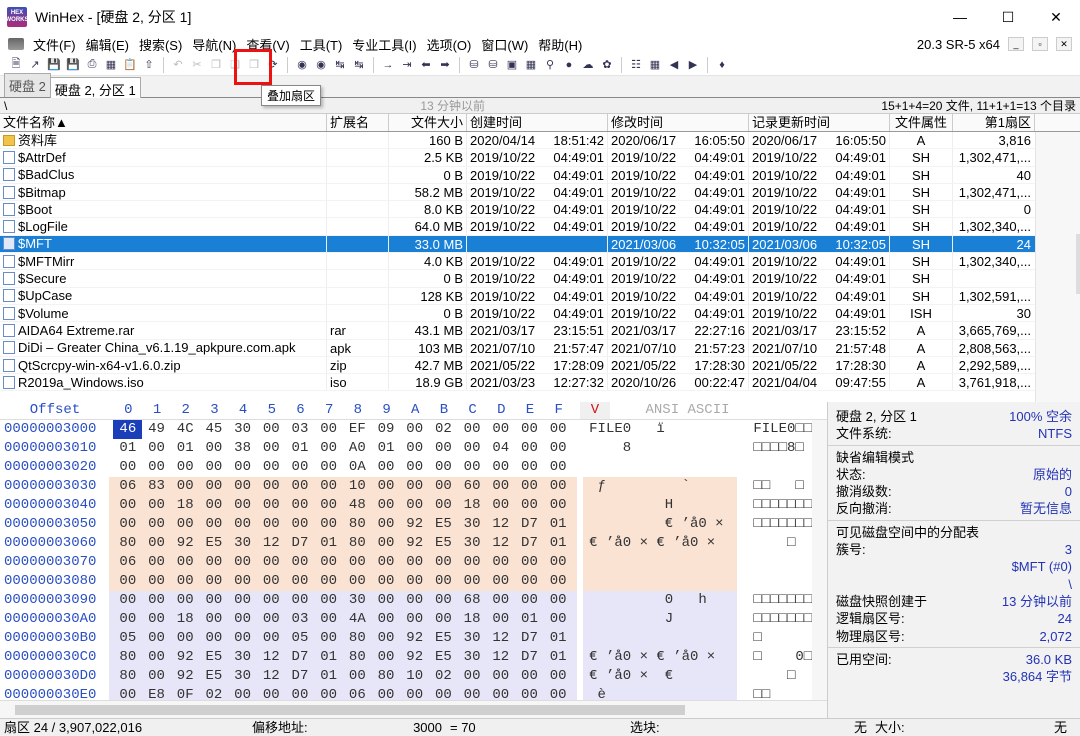  I want to click on ansi-text: J, so click(660, 619).